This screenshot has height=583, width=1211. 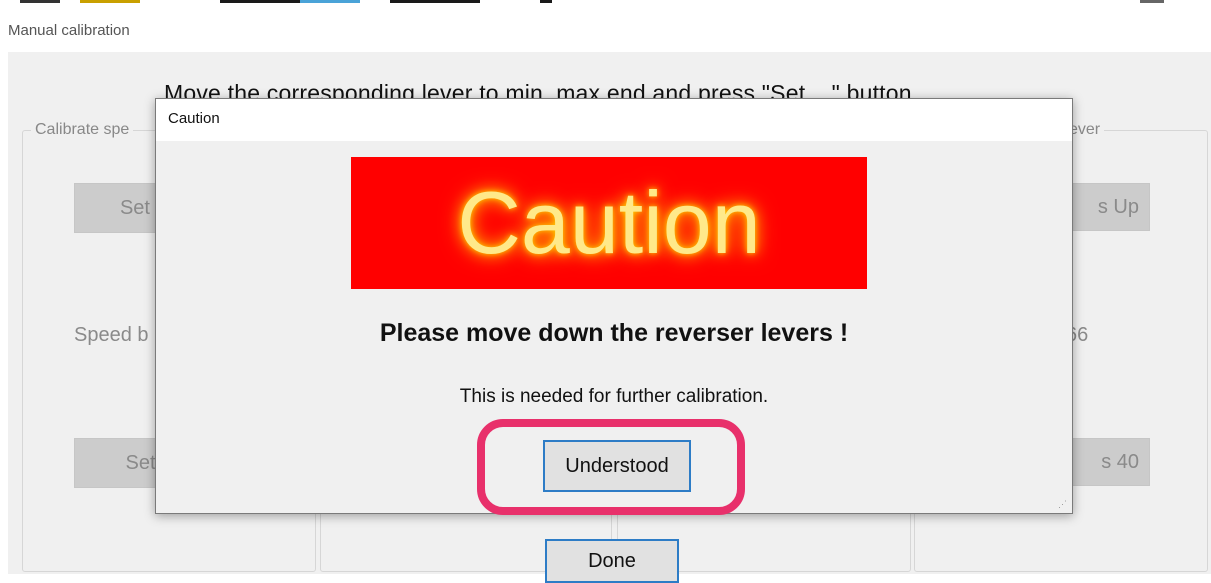 I want to click on speed-label: Speed b, so click(x=111, y=335).